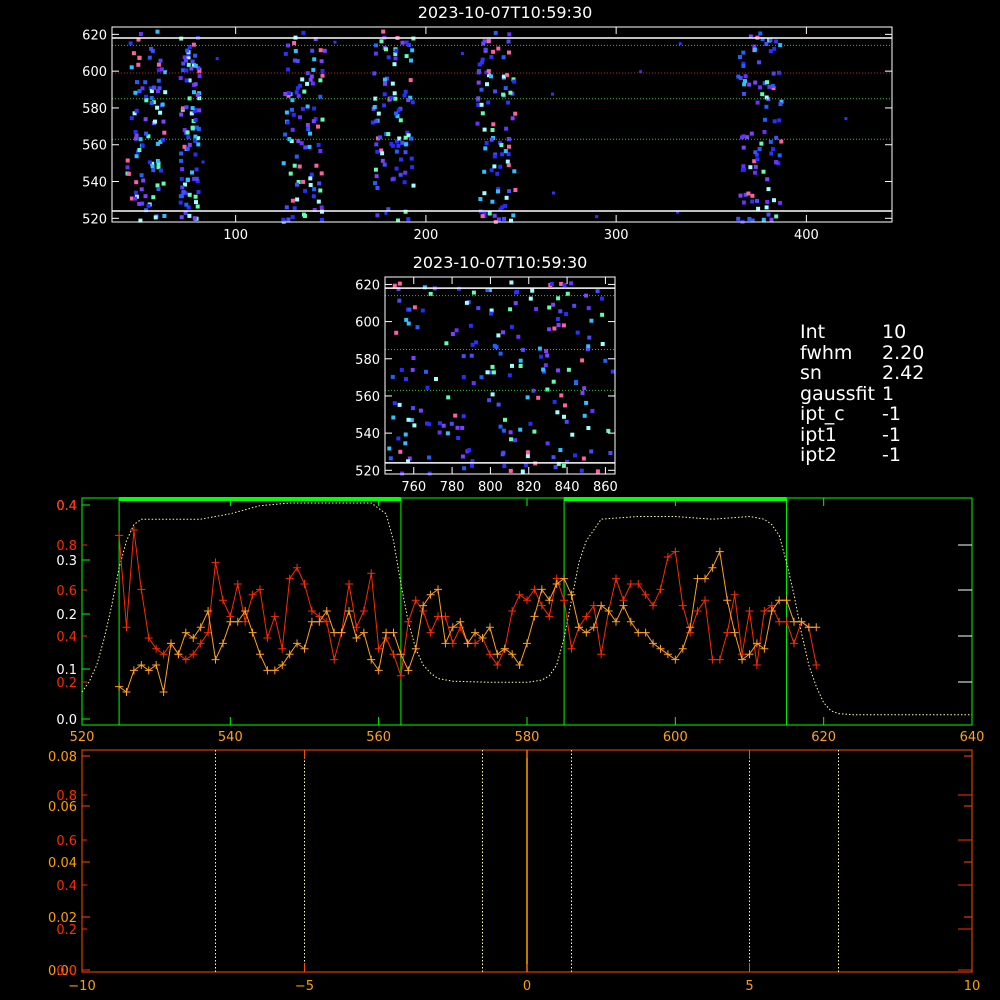 Image resolution: width=1000 pixels, height=1000 pixels. Describe the element at coordinates (66, 506) in the screenshot. I see `y-tick-label-red: 0.4` at that location.